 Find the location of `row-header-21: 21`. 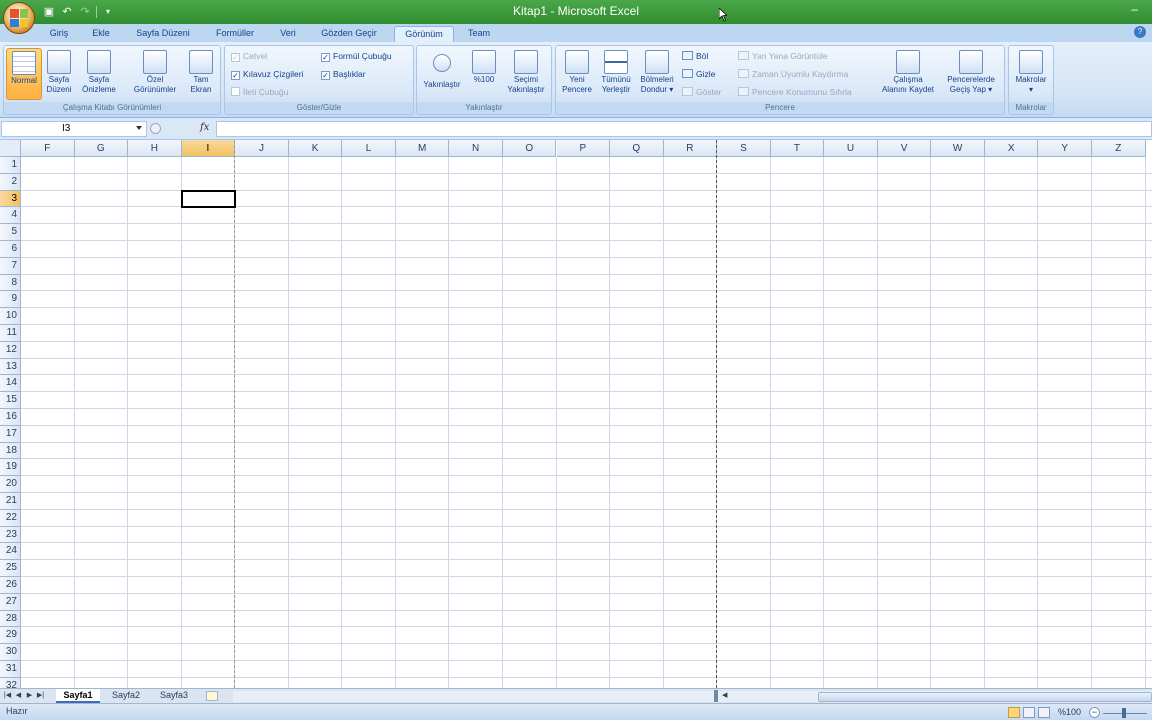

row-header-21: 21 is located at coordinates (10, 501).